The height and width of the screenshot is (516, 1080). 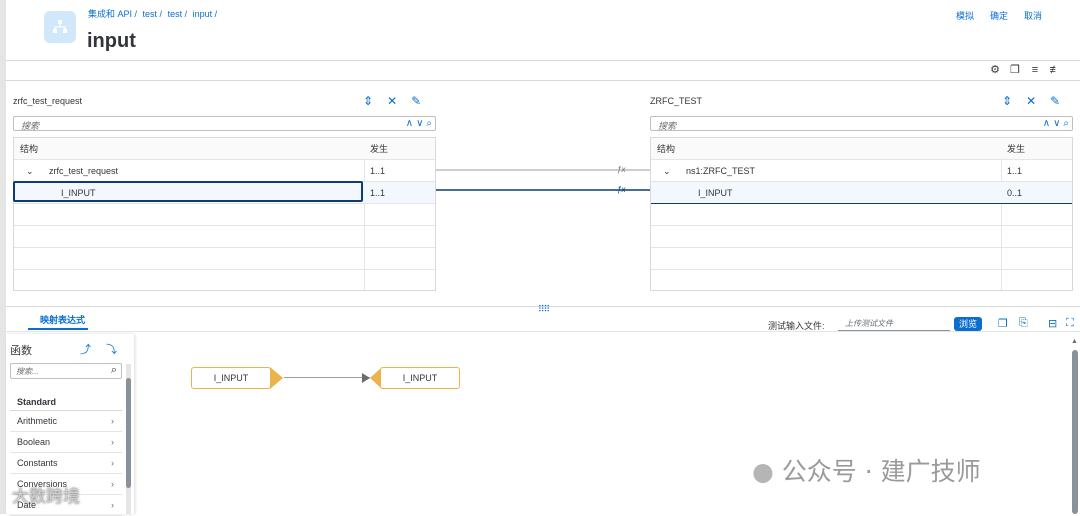 I want to click on table-row: ⌄ zrfc_test_request 1..1, so click(x=224, y=171).